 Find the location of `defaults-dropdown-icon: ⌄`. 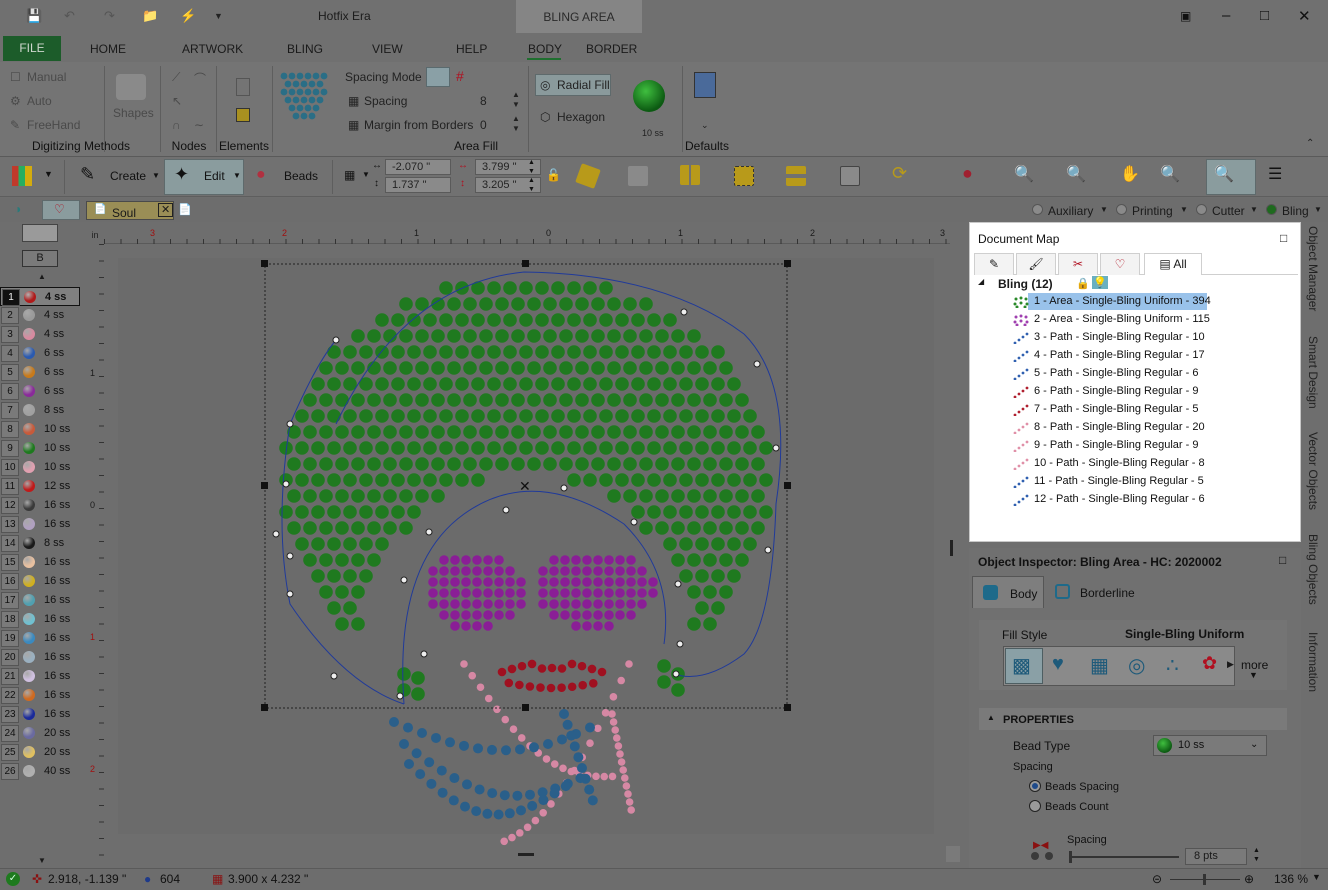

defaults-dropdown-icon: ⌄ is located at coordinates (705, 125).